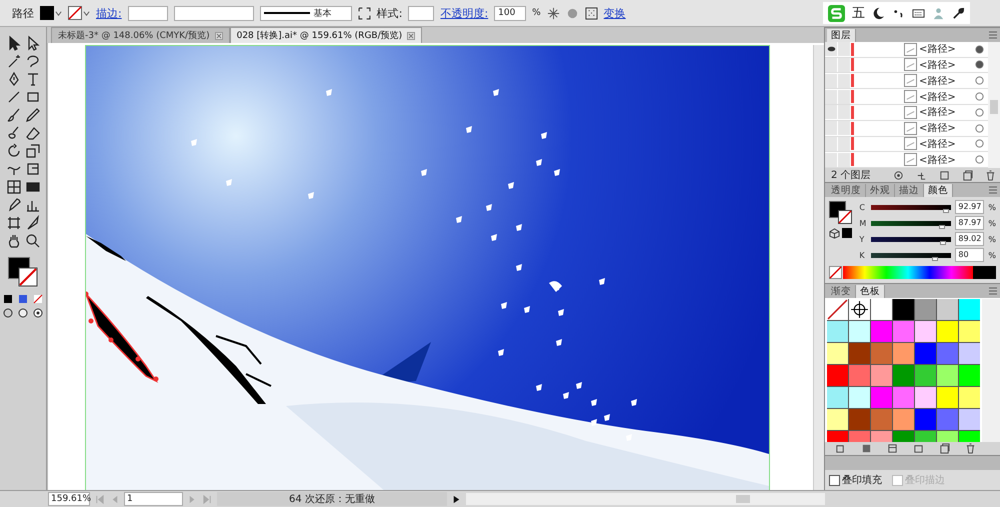  I want to click on stroke-link: 描边:, so click(109, 13).